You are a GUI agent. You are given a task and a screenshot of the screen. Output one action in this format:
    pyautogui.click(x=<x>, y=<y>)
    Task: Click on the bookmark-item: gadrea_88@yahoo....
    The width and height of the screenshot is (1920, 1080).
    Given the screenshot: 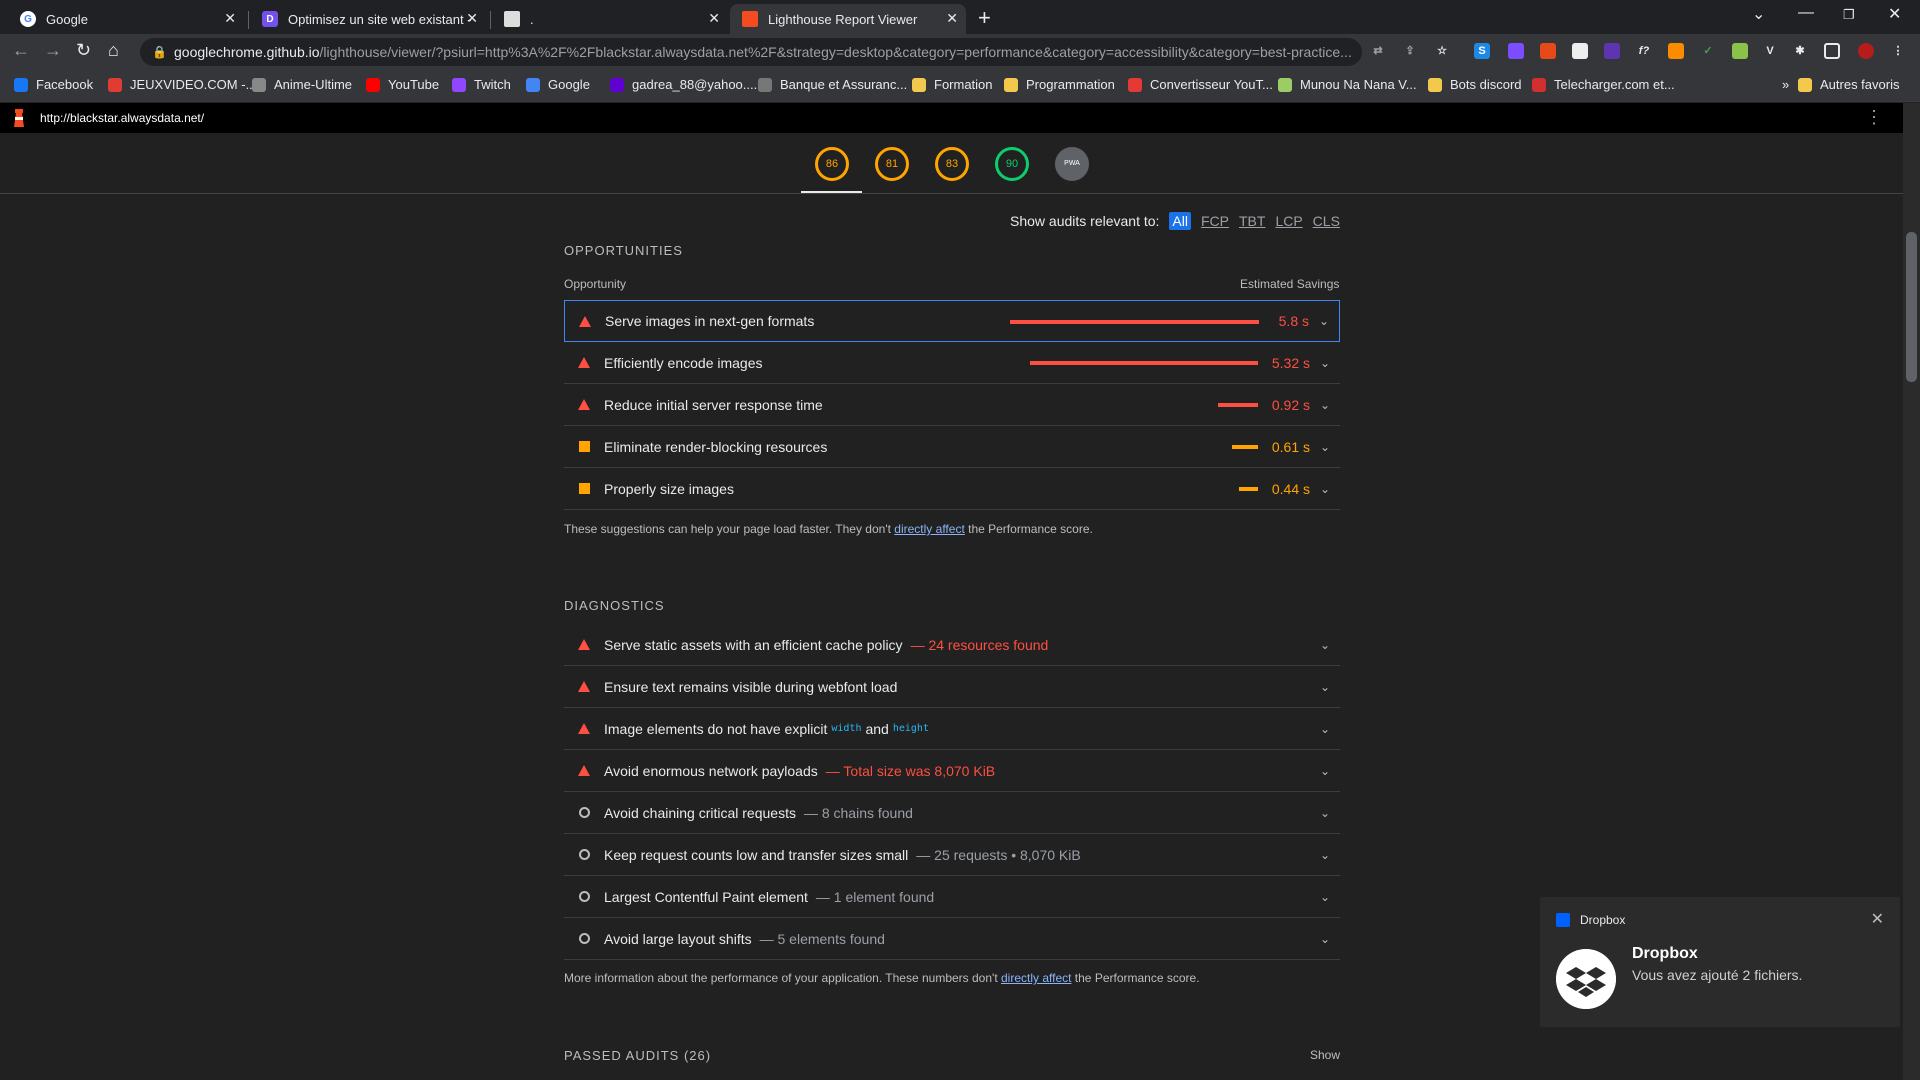 What is the action you would take?
    pyautogui.click(x=683, y=84)
    